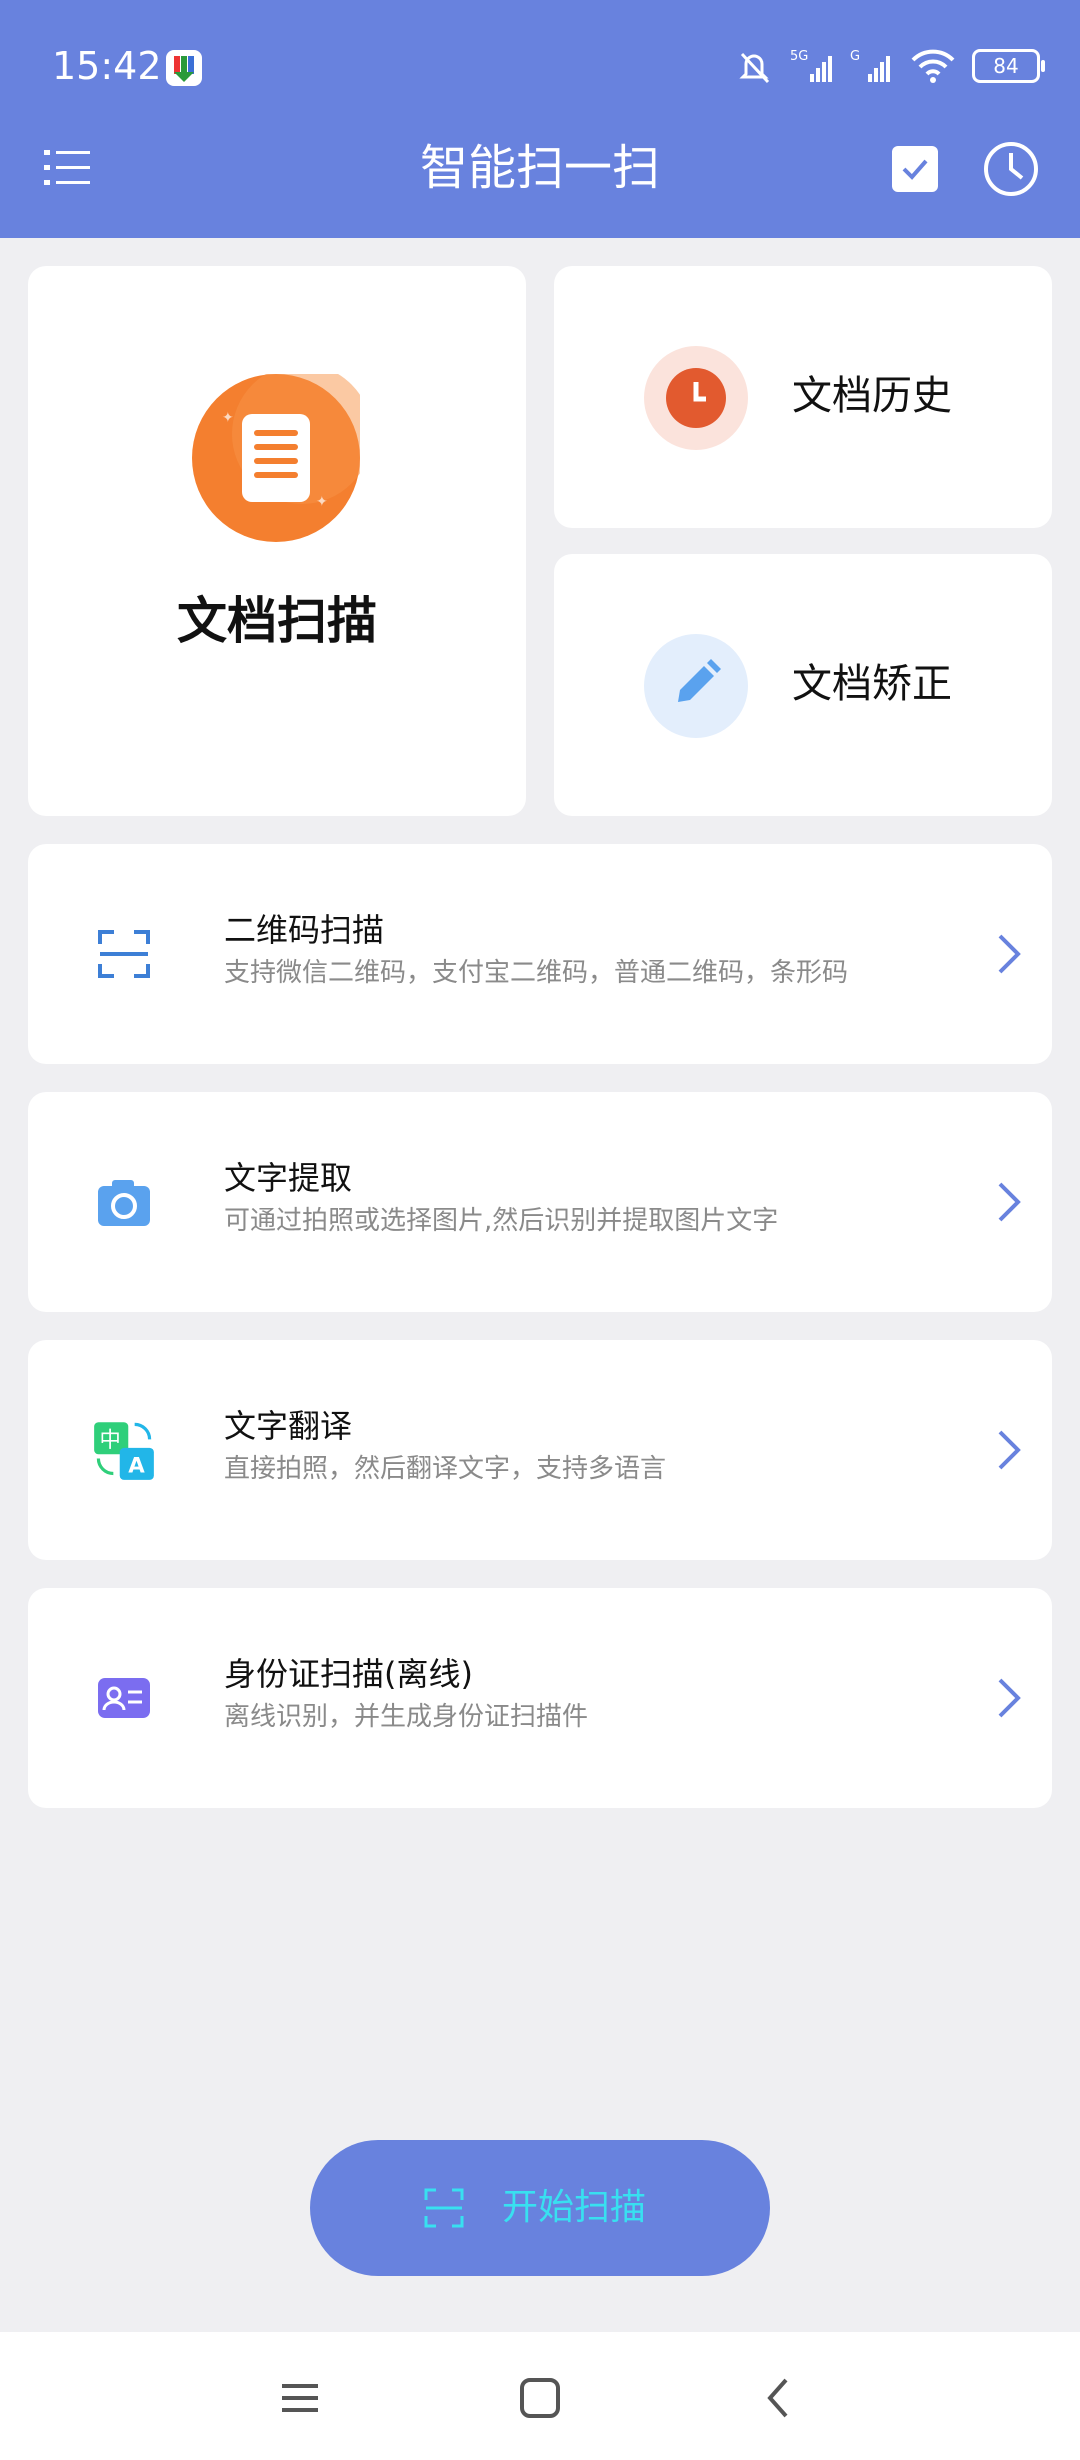 This screenshot has height=2460, width=1080. What do you see at coordinates (915, 169) in the screenshot?
I see `checkbox-icon` at bounding box center [915, 169].